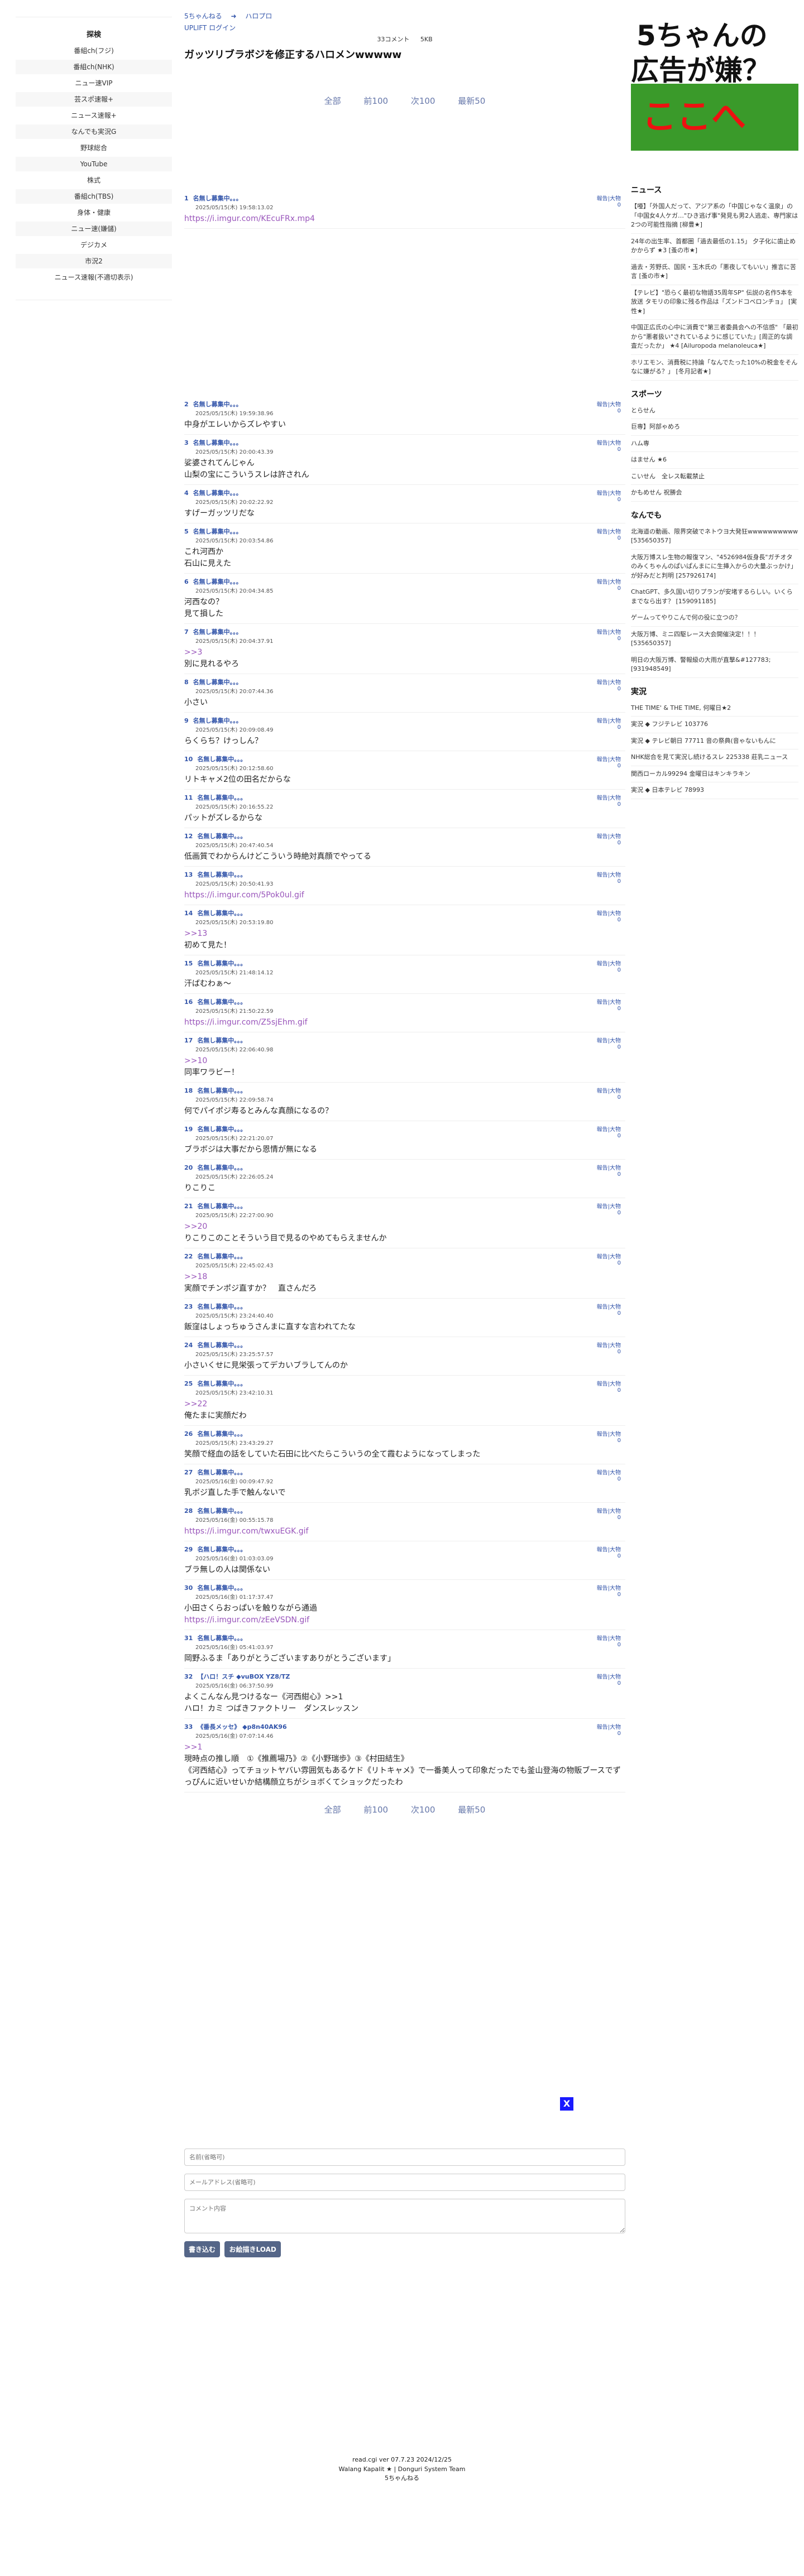 This screenshot has height=2576, width=804. Describe the element at coordinates (186, 720) in the screenshot. I see `post-number: 9` at that location.